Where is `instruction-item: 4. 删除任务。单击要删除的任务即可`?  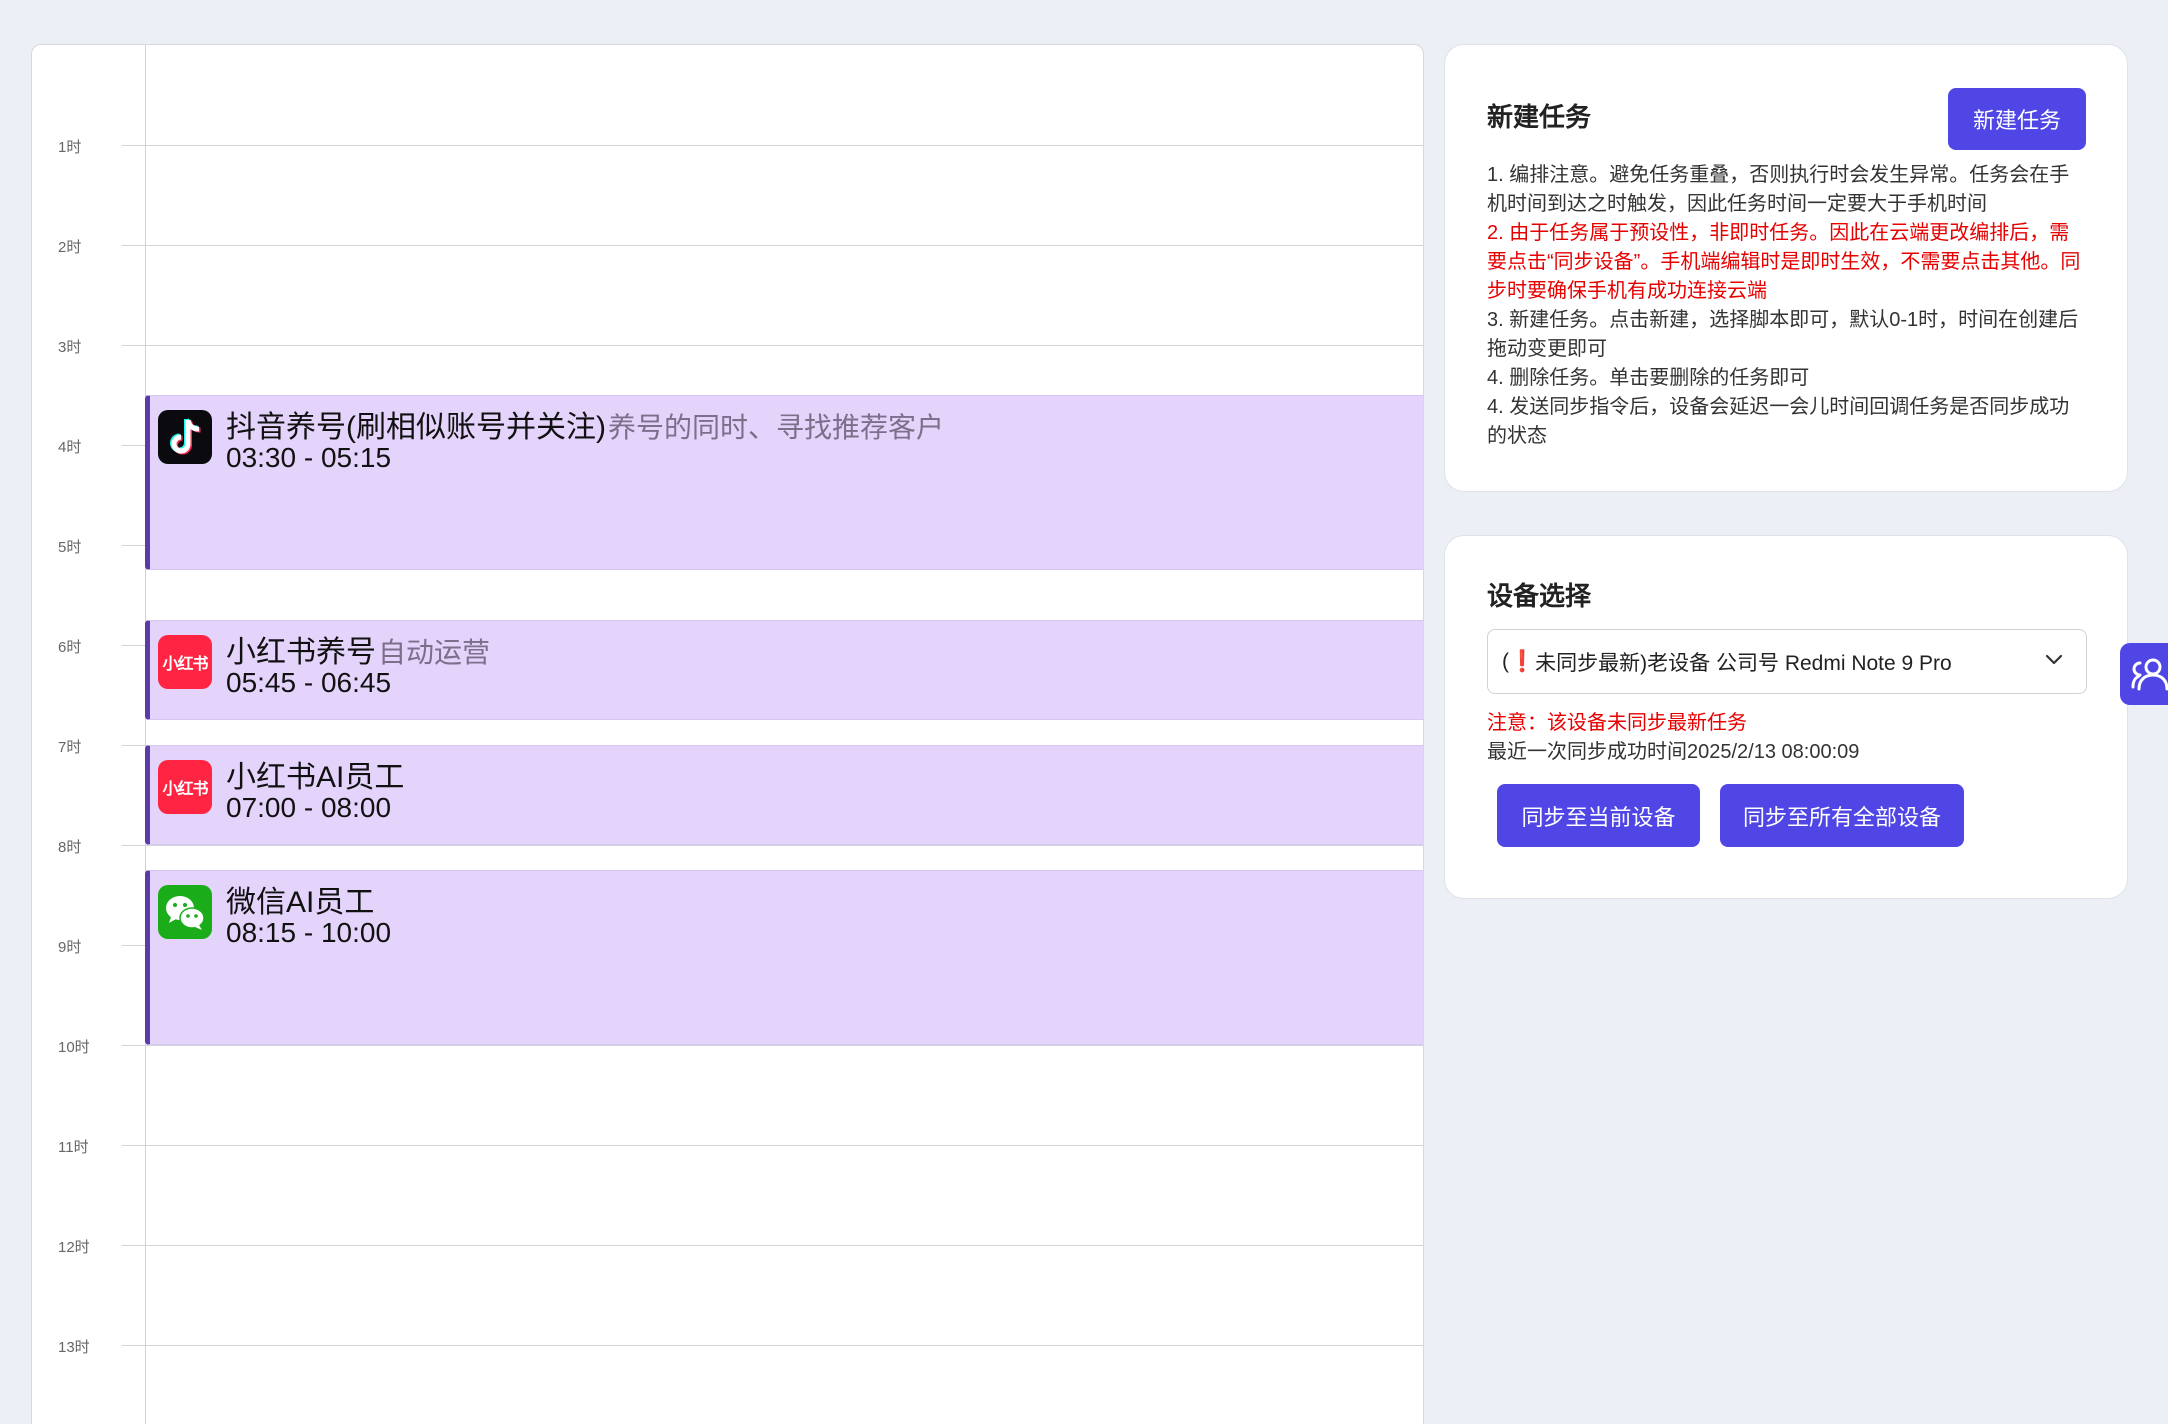 instruction-item: 4. 删除任务。单击要删除的任务即可 is located at coordinates (1648, 378).